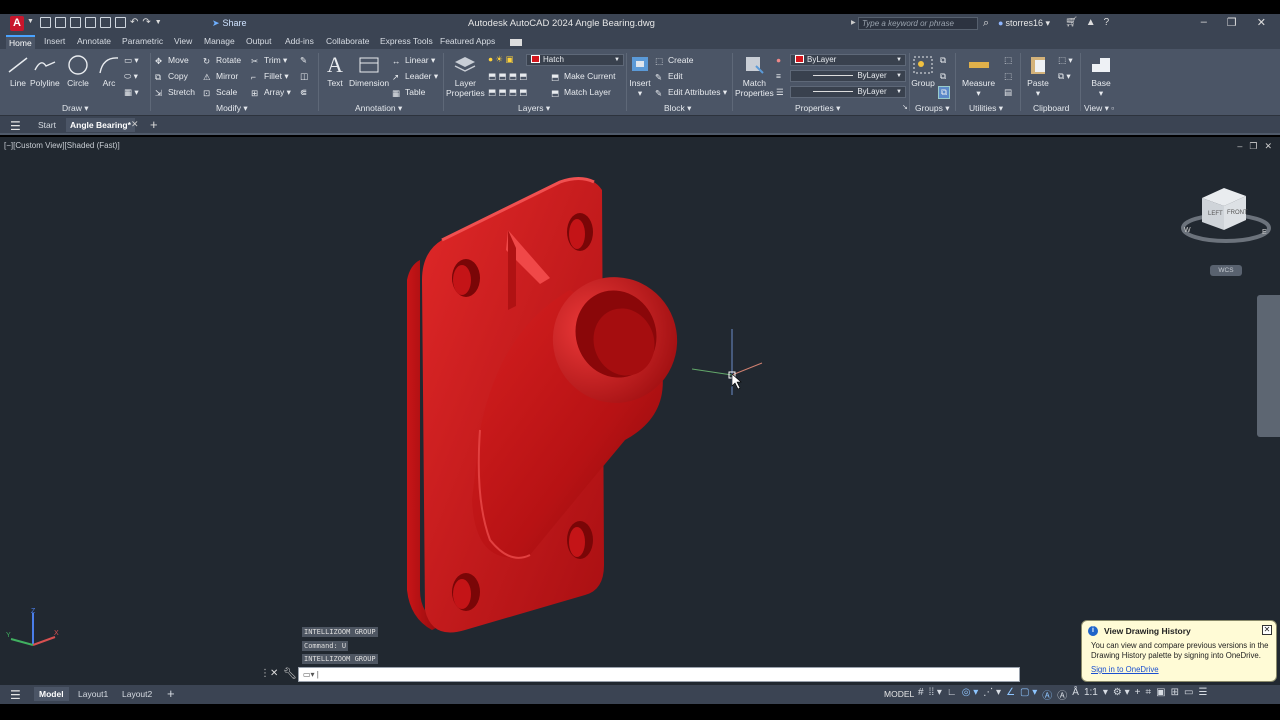 The width and height of the screenshot is (1280, 720). What do you see at coordinates (986, 23) in the screenshot?
I see `search-icon: ⌕` at bounding box center [986, 23].